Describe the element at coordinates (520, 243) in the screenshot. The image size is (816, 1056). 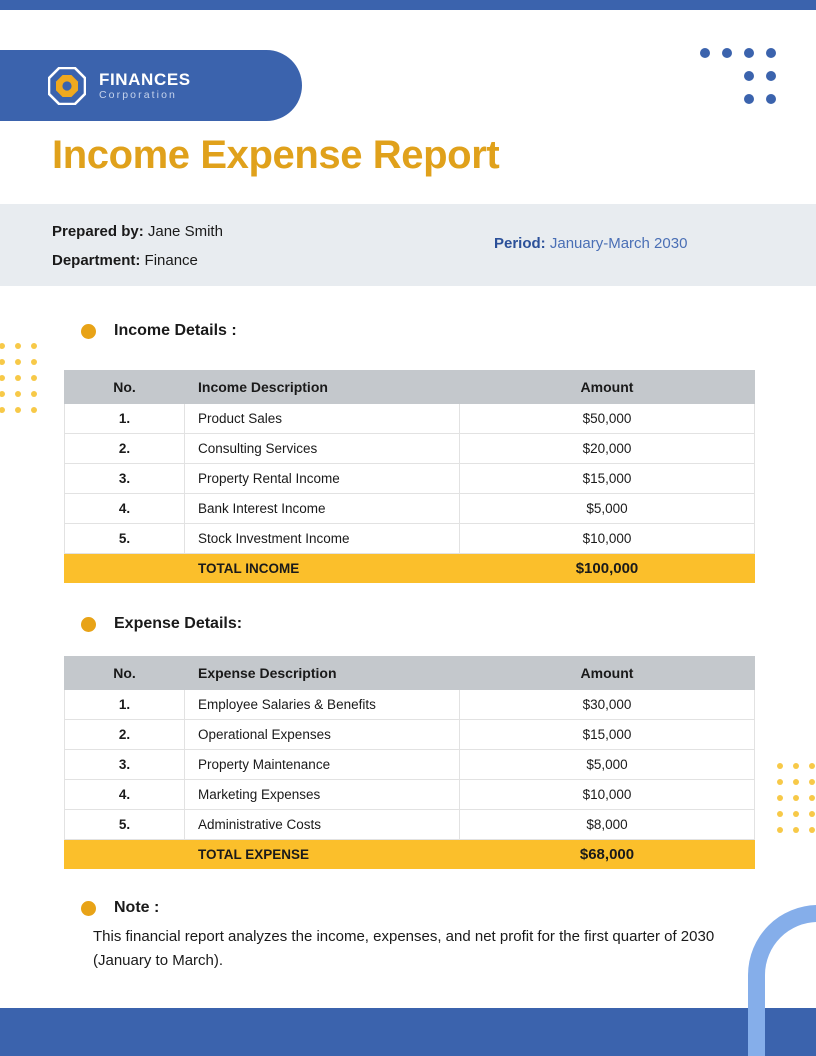
I see `period-label: Period:` at that location.